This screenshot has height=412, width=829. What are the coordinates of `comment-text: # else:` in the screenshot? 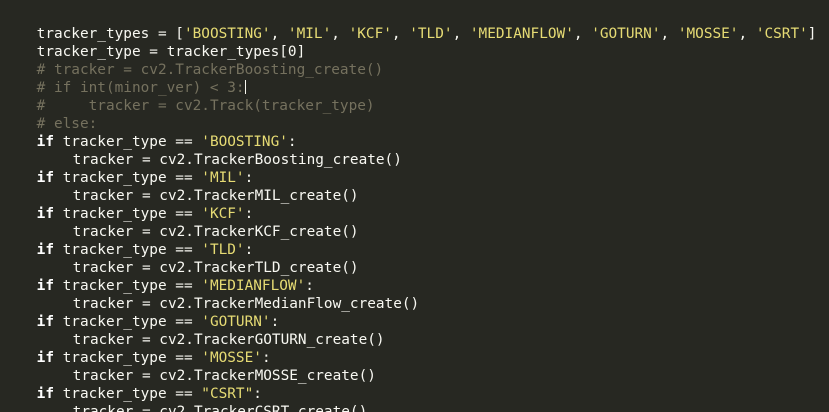 It's located at (67, 124).